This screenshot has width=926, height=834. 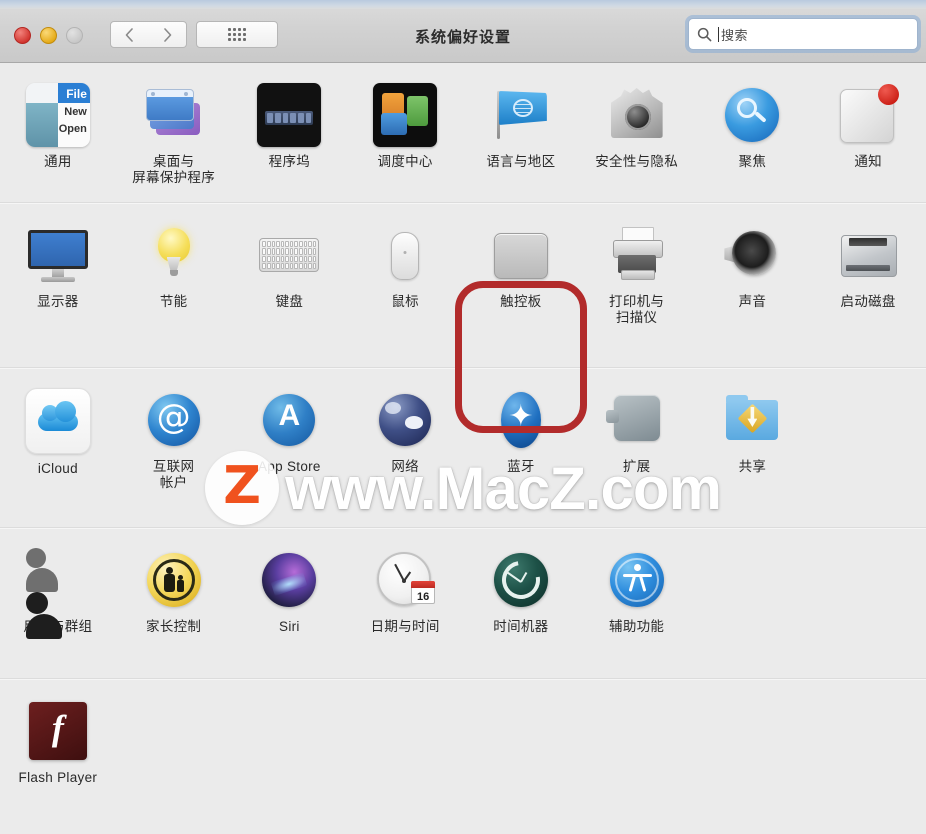 What do you see at coordinates (704, 34) in the screenshot?
I see `search-icon` at bounding box center [704, 34].